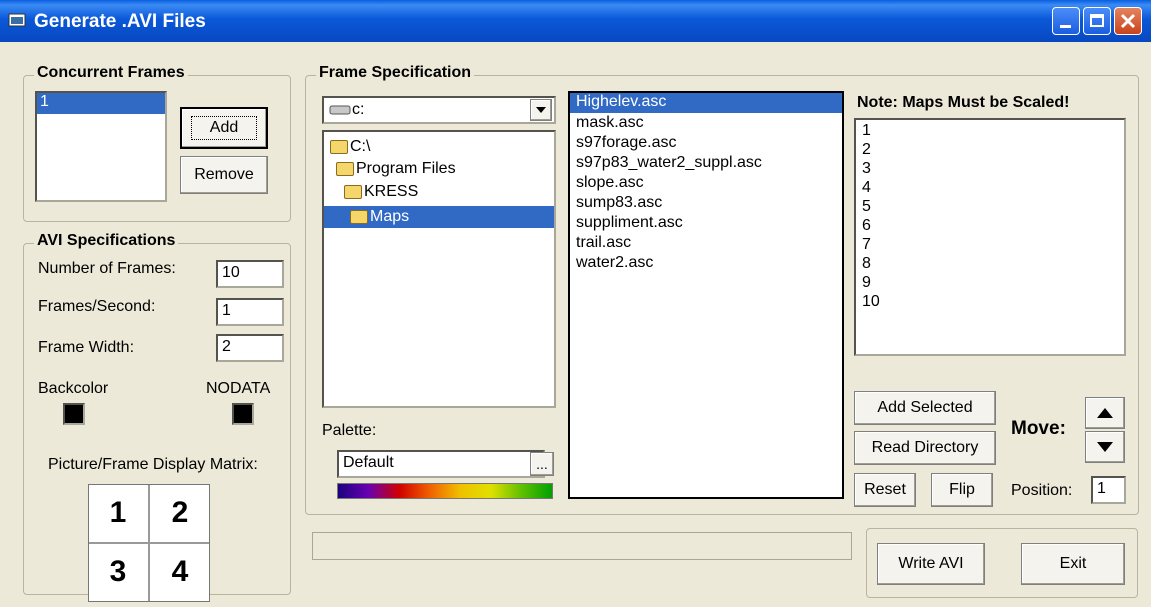 The width and height of the screenshot is (1151, 607). I want to click on reset-button: Reset, so click(885, 490).